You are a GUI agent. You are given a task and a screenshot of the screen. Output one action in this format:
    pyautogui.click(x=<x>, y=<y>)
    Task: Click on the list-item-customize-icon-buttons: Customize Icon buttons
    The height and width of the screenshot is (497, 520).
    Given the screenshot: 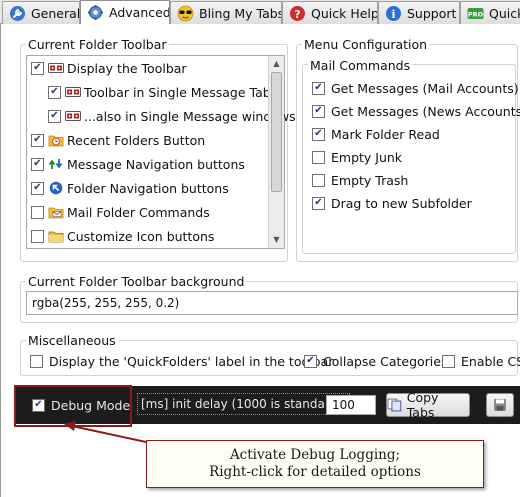 What is the action you would take?
    pyautogui.click(x=122, y=236)
    